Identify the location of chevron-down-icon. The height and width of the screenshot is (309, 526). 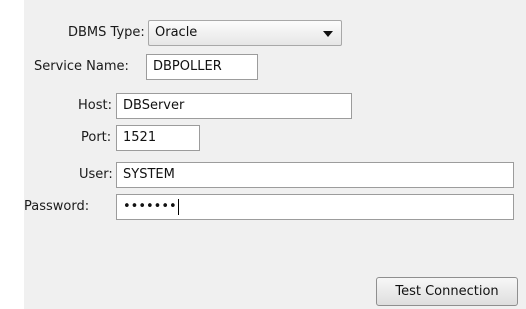
(328, 34).